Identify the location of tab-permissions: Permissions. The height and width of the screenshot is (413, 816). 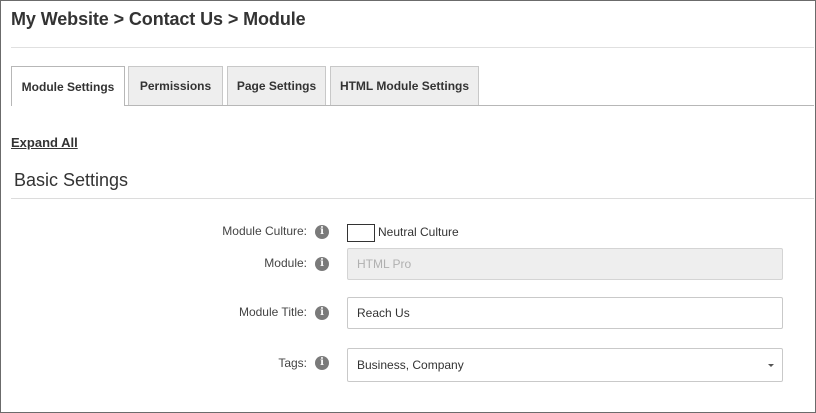
(175, 85).